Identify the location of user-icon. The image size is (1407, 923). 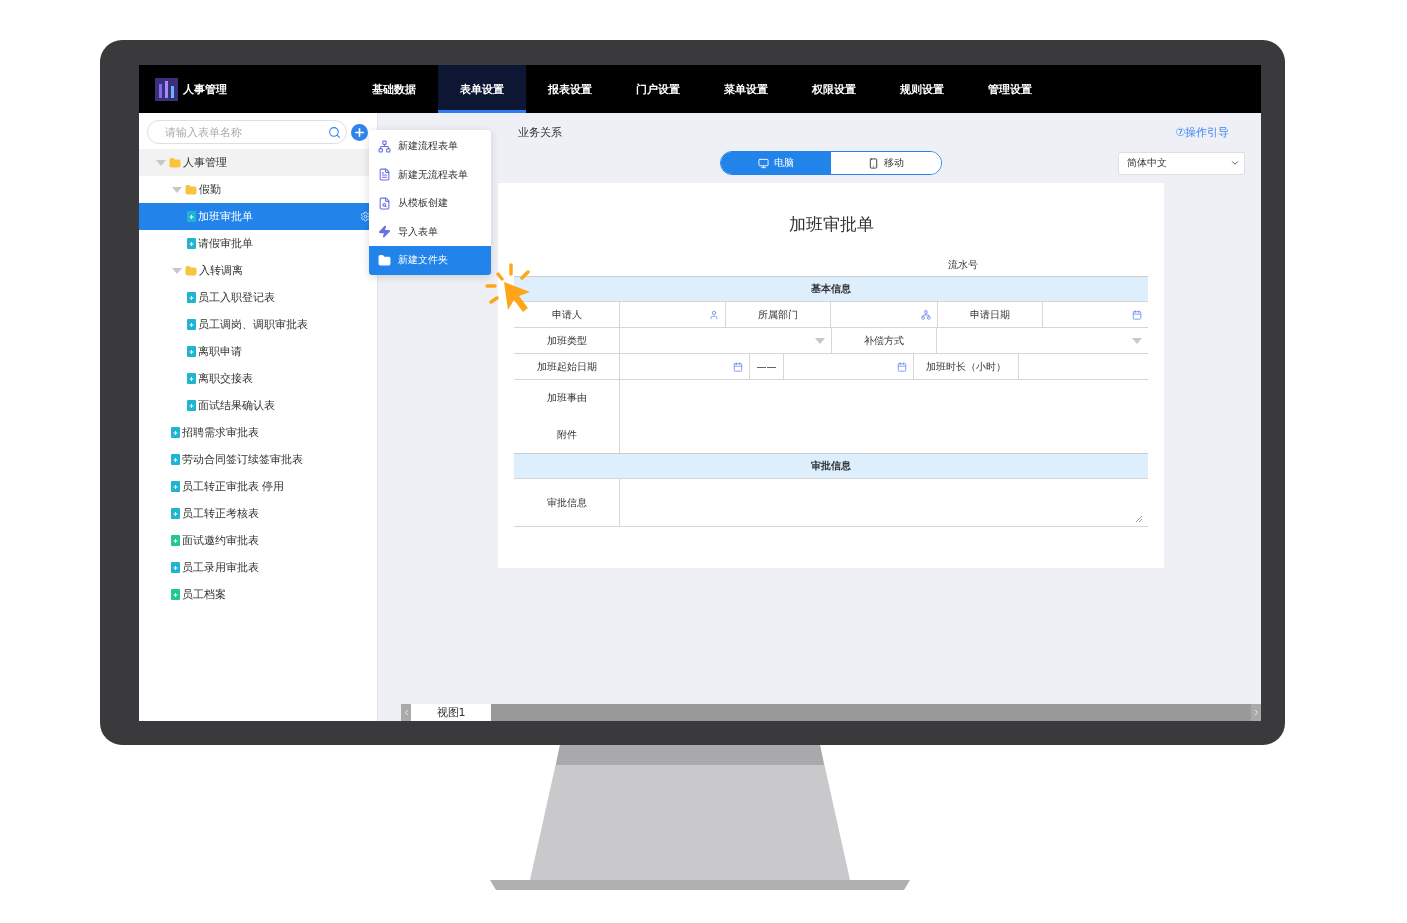
(714, 314).